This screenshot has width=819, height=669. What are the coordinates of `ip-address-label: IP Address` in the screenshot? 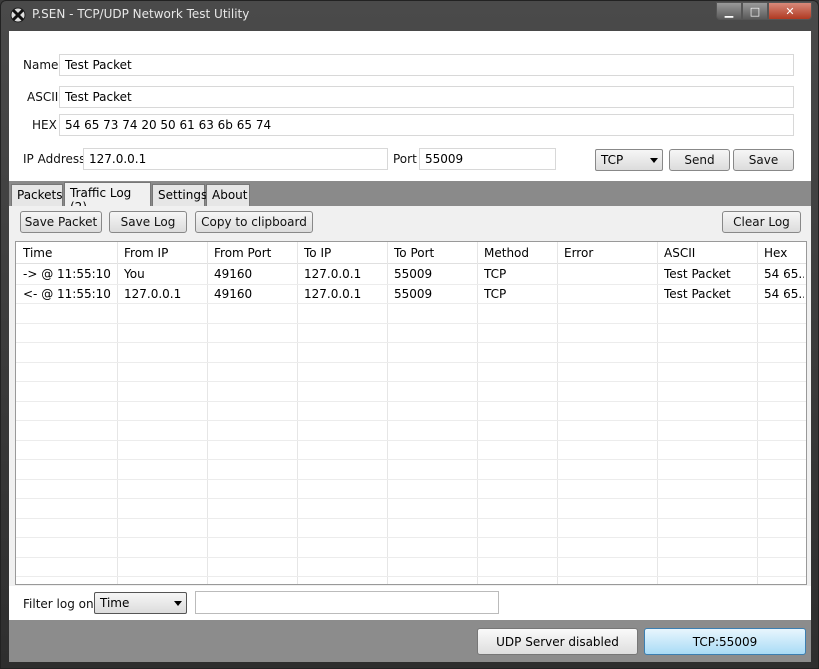 It's located at (54, 159).